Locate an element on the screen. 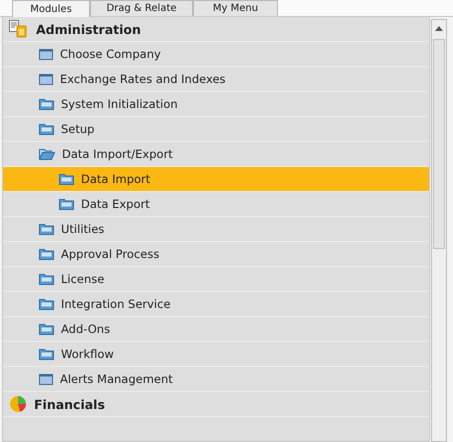  menu-item: Data Import is located at coordinates (216, 179).